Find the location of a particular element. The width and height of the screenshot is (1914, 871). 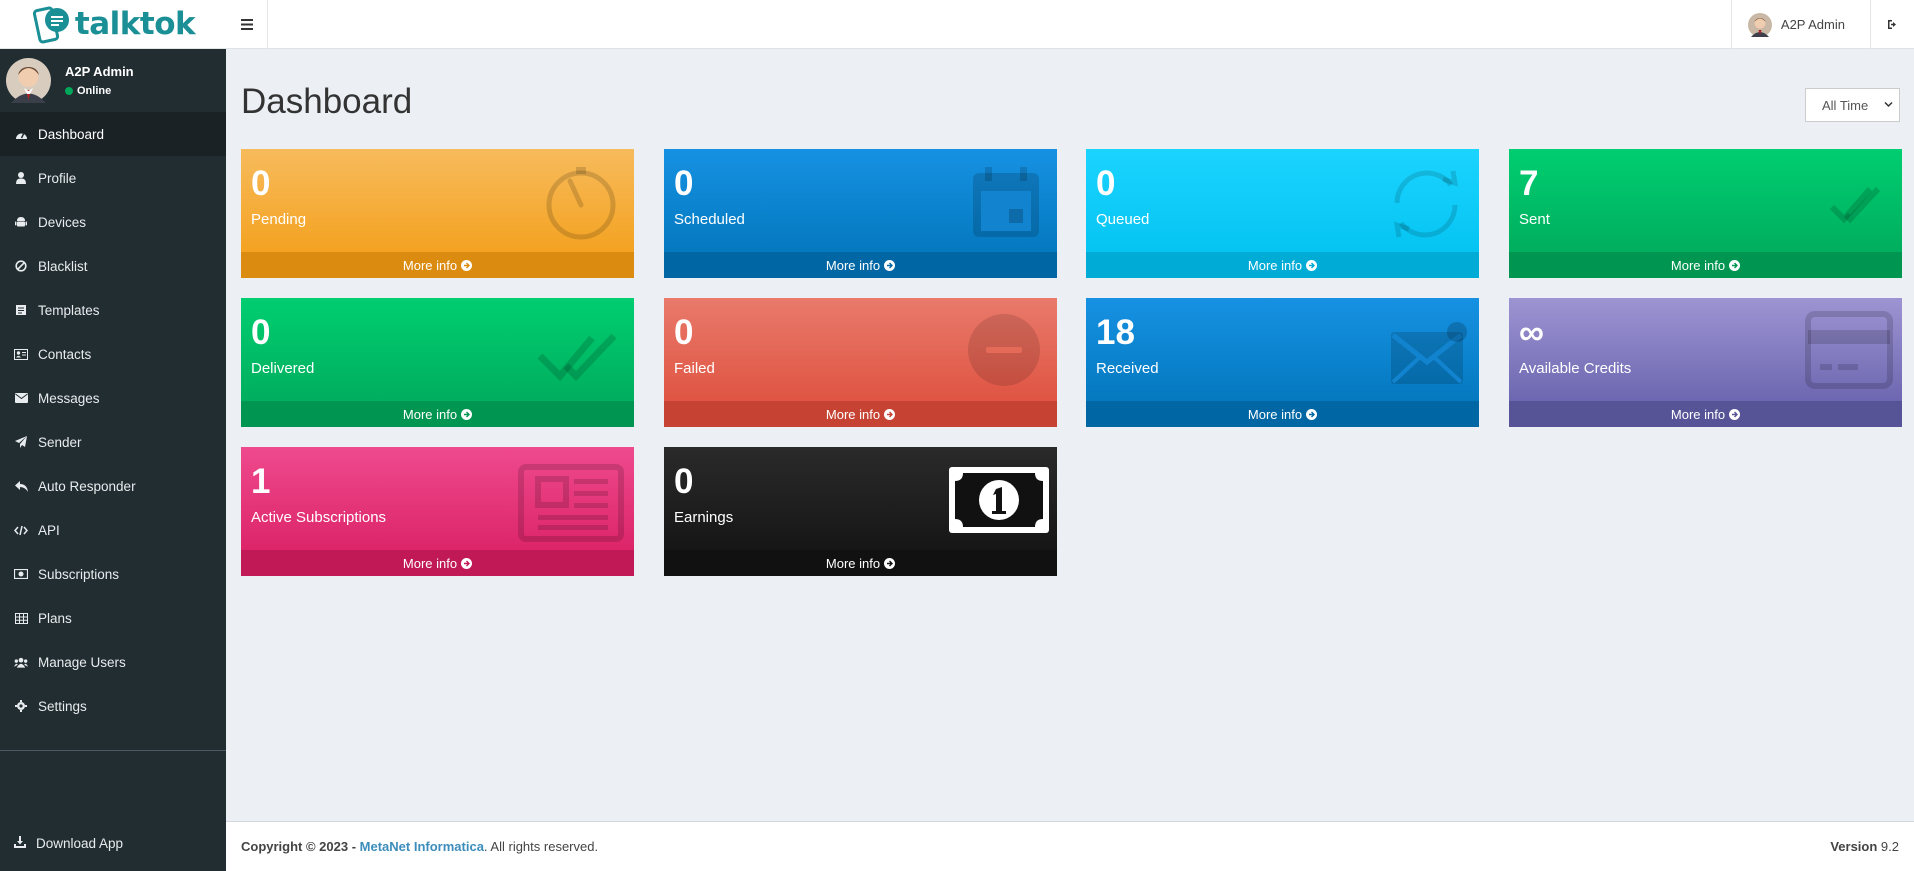

stat-box-pending: 0 Pending More info is located at coordinates (437, 213).